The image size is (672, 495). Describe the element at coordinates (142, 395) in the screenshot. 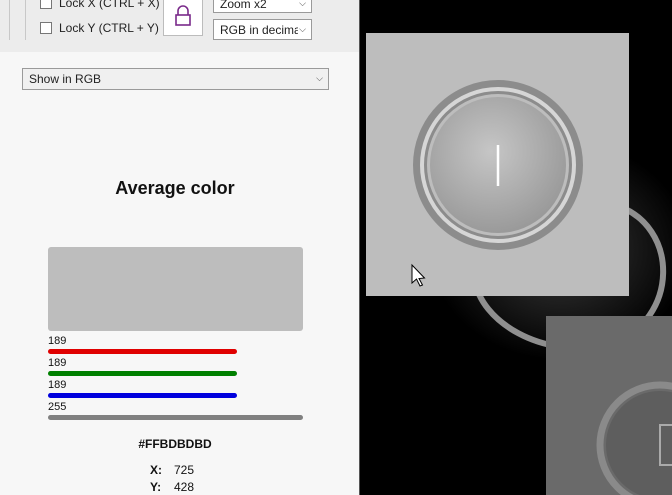

I see `blue-channel-bar` at that location.